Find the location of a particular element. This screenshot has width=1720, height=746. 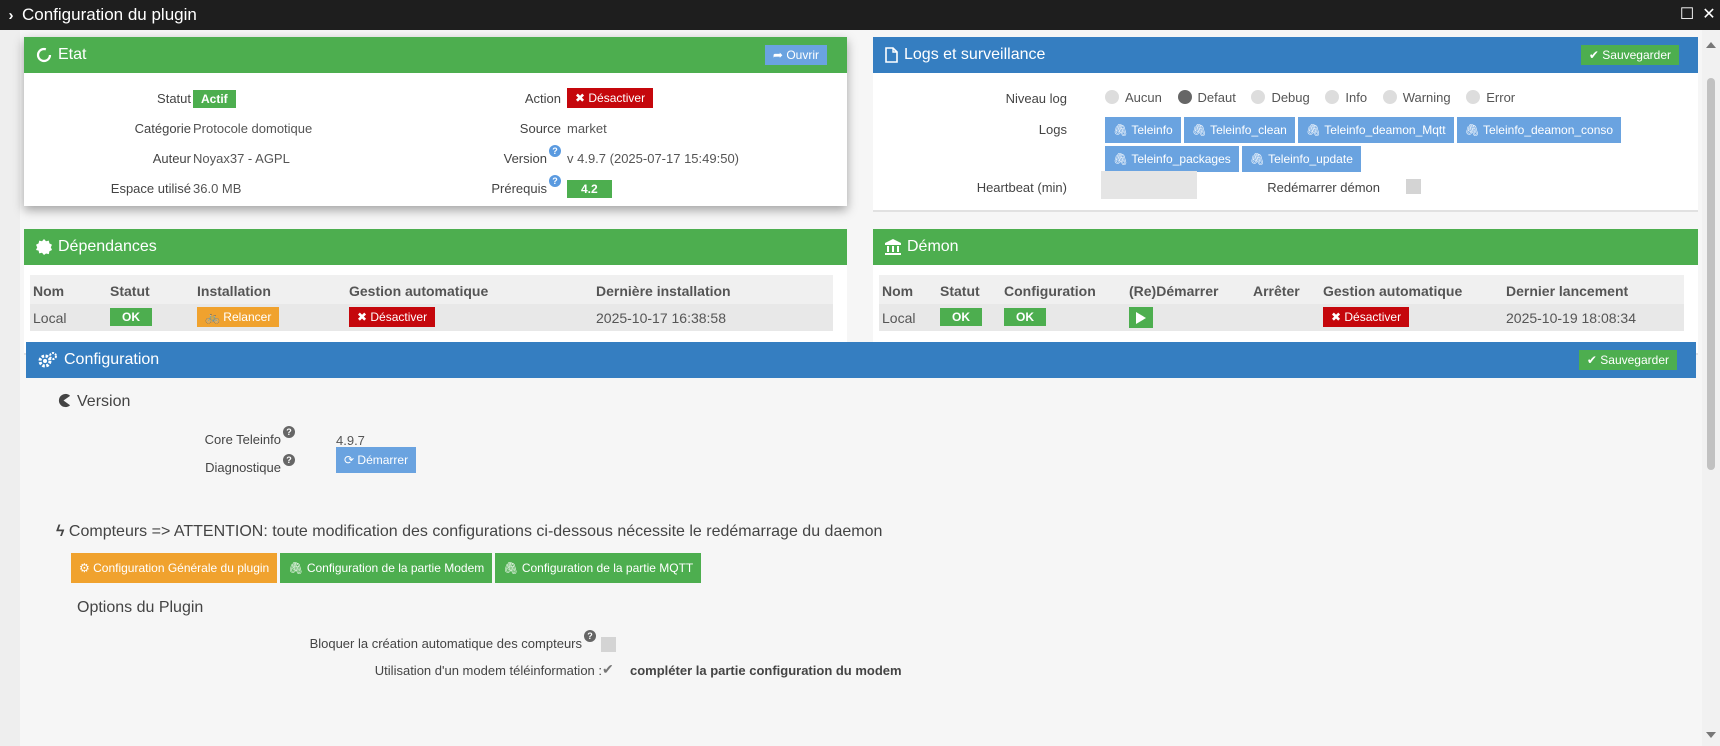

prerequis-label: Prérequis? is located at coordinates (502, 185).